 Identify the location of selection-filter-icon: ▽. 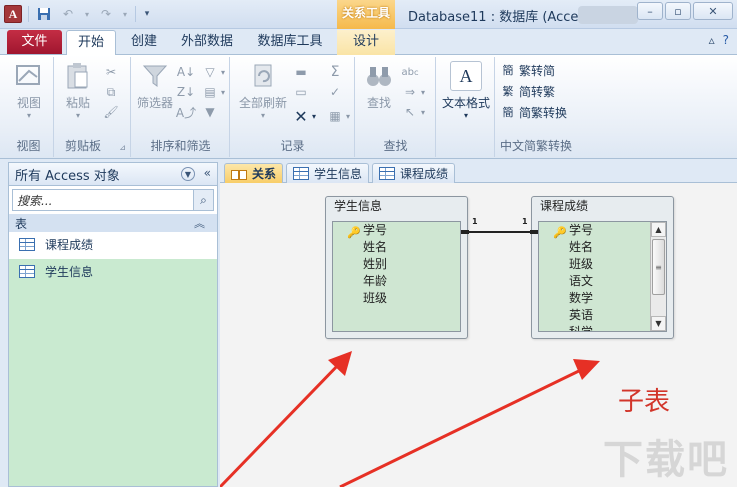
(210, 72).